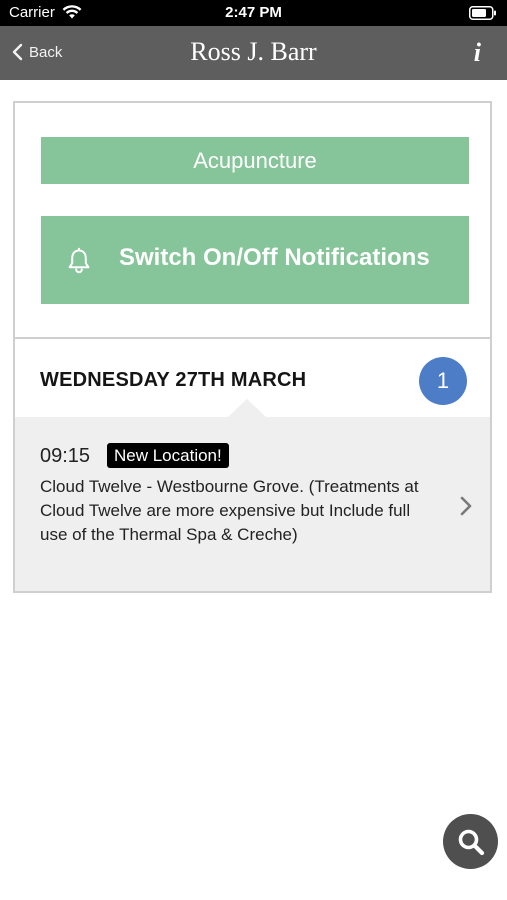 Image resolution: width=507 pixels, height=900 pixels. I want to click on navigation-bar: Back Ross J. Barr i, so click(253, 53).